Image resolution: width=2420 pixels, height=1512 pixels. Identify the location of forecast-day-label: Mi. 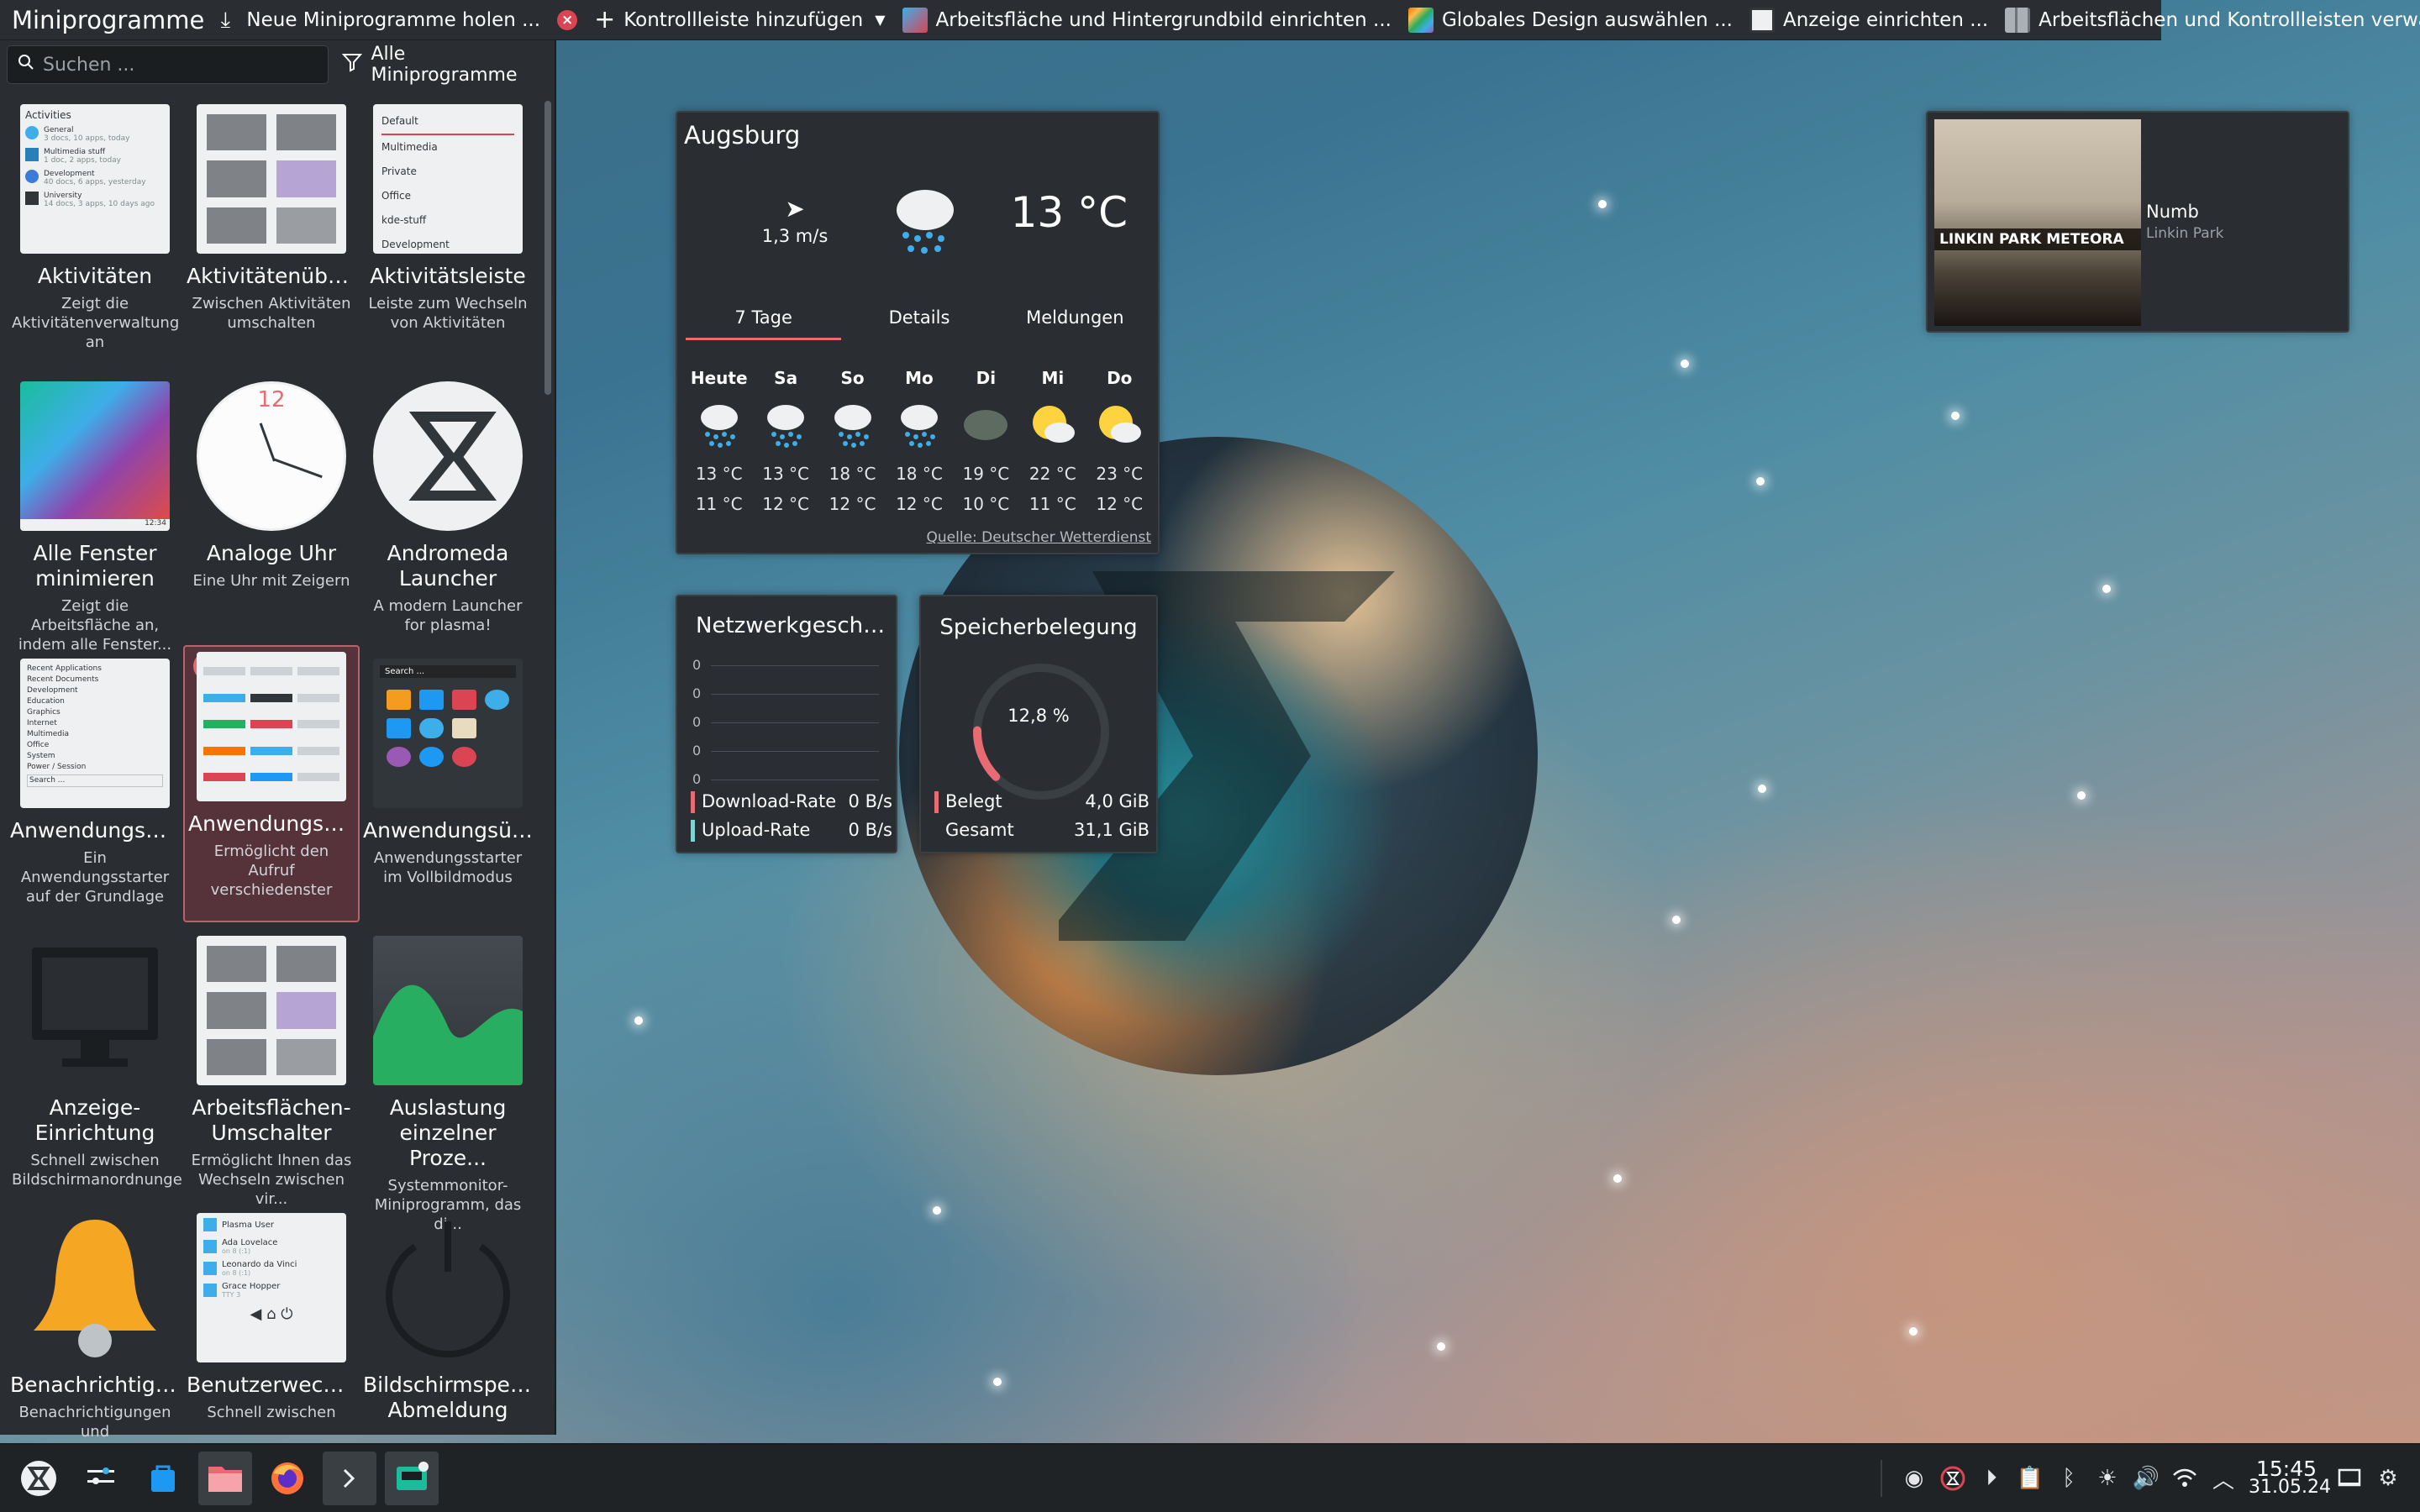
(1053, 378).